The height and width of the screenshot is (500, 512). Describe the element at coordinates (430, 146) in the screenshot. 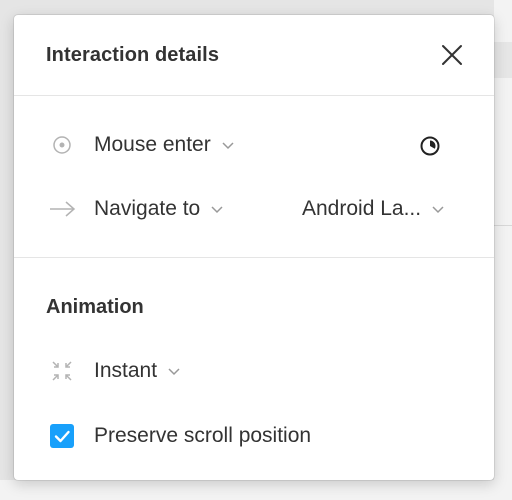

I see `timer-icon` at that location.